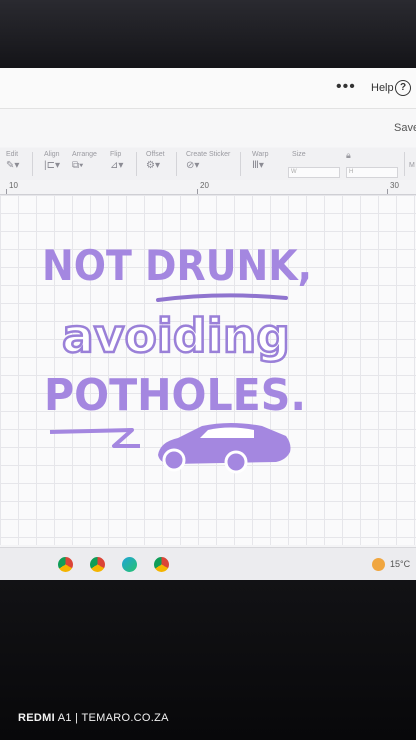 This screenshot has width=416, height=740. Describe the element at coordinates (403, 88) in the screenshot. I see `help-icon: ?` at that location.